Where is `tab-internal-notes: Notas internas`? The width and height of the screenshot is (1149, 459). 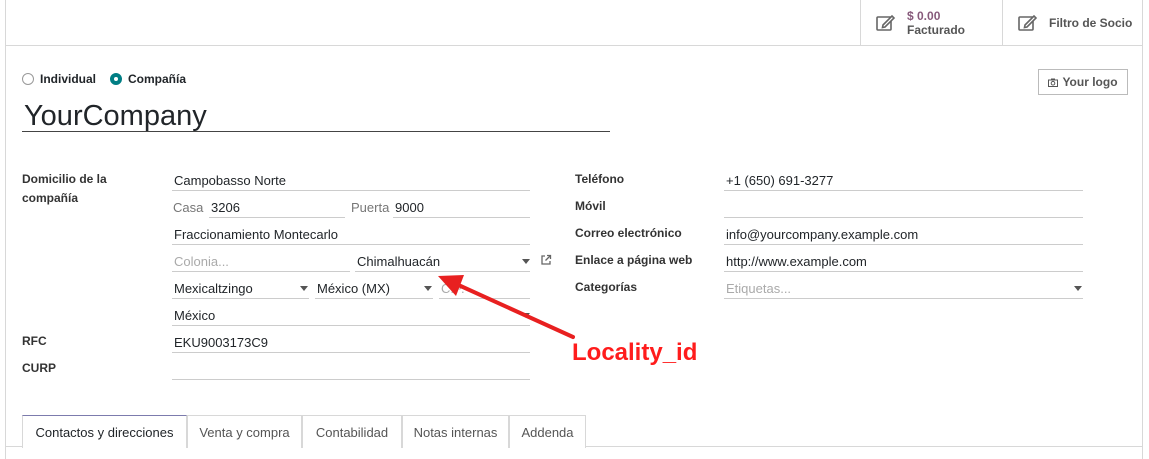 tab-internal-notes: Notas internas is located at coordinates (455, 431).